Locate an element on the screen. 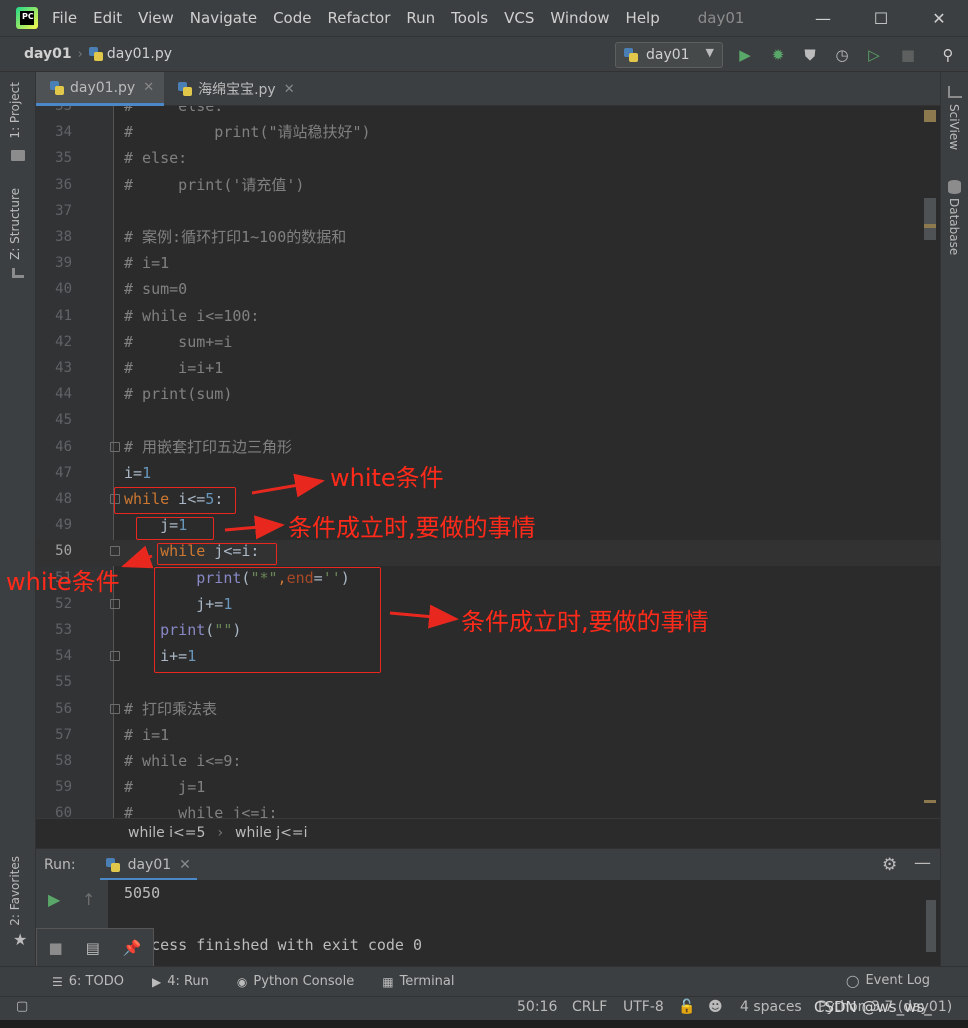 The image size is (968, 1028). event-log-button: ◯ Event Log is located at coordinates (888, 980).